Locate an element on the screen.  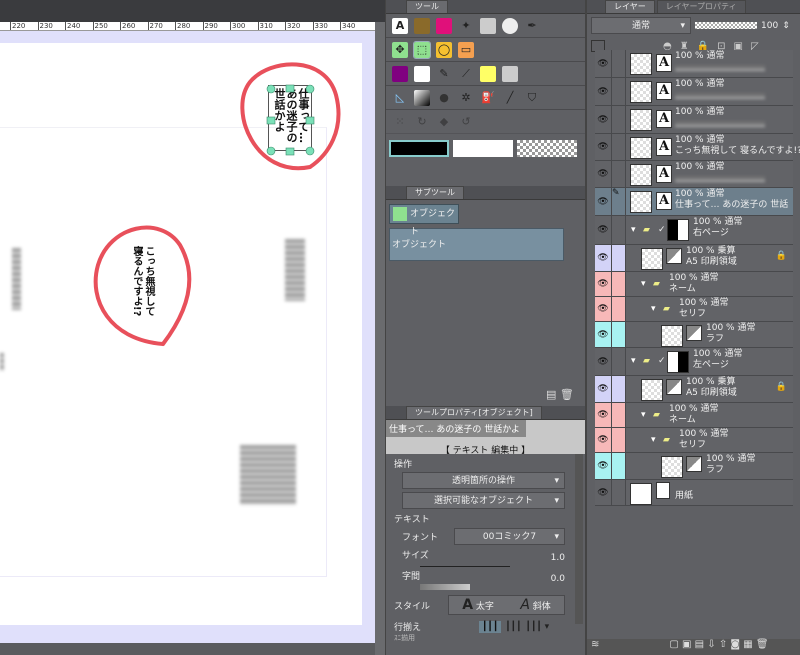
layer-name: 仕事って… あの迷子の 世話 is located at coordinates (731, 205).